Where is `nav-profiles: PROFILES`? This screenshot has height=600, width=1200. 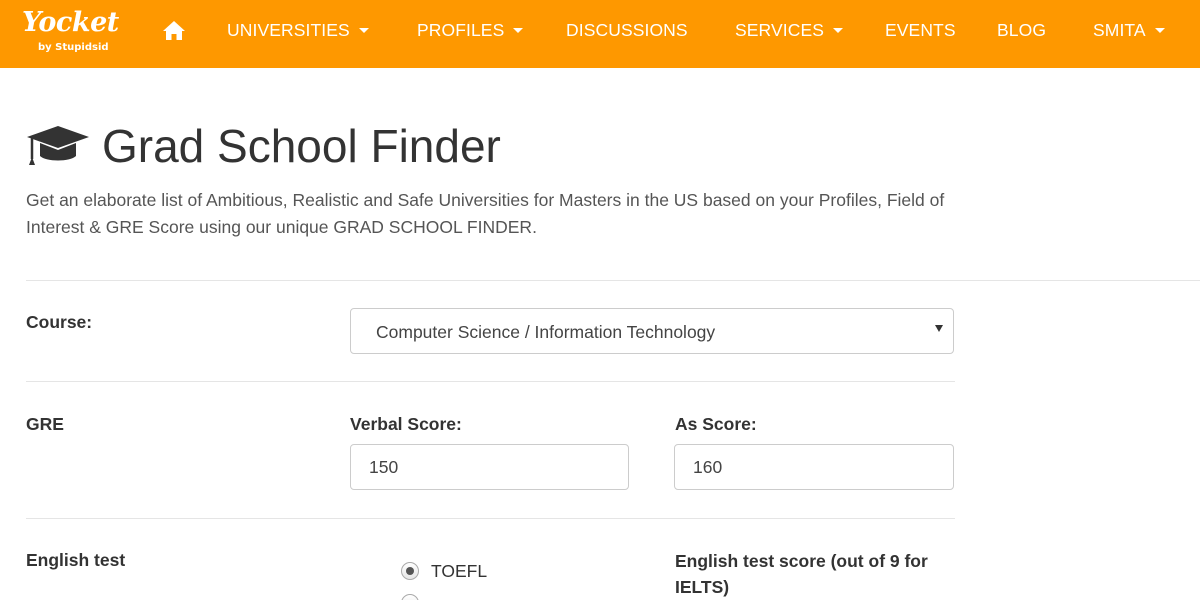
nav-profiles: PROFILES is located at coordinates (470, 30).